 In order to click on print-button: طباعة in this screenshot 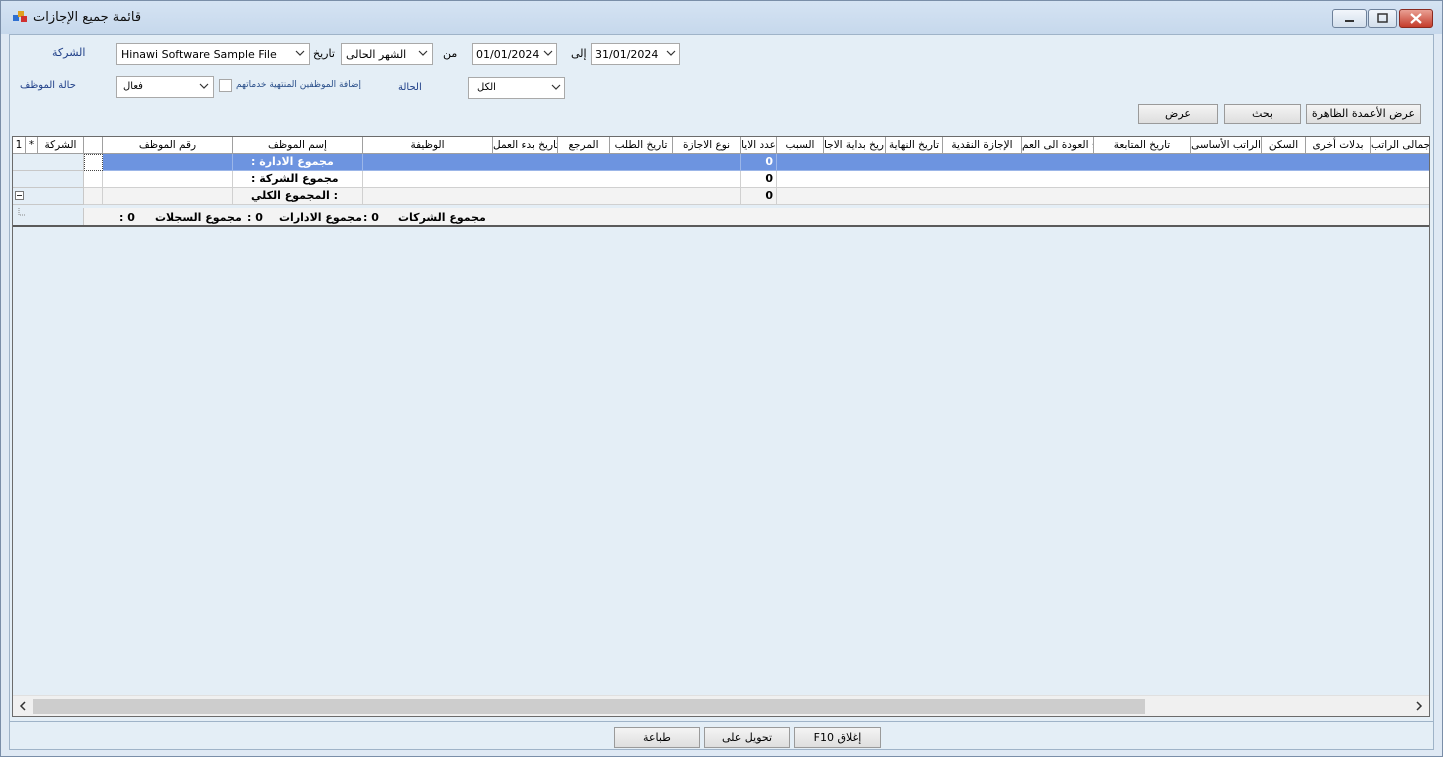, I will do `click(657, 737)`.